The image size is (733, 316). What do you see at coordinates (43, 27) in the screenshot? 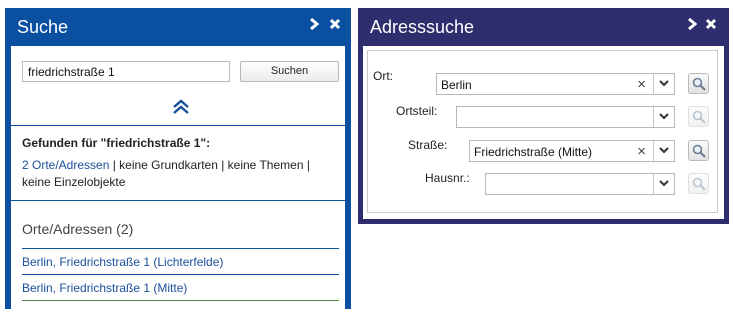
I see `suche-title: Suche` at bounding box center [43, 27].